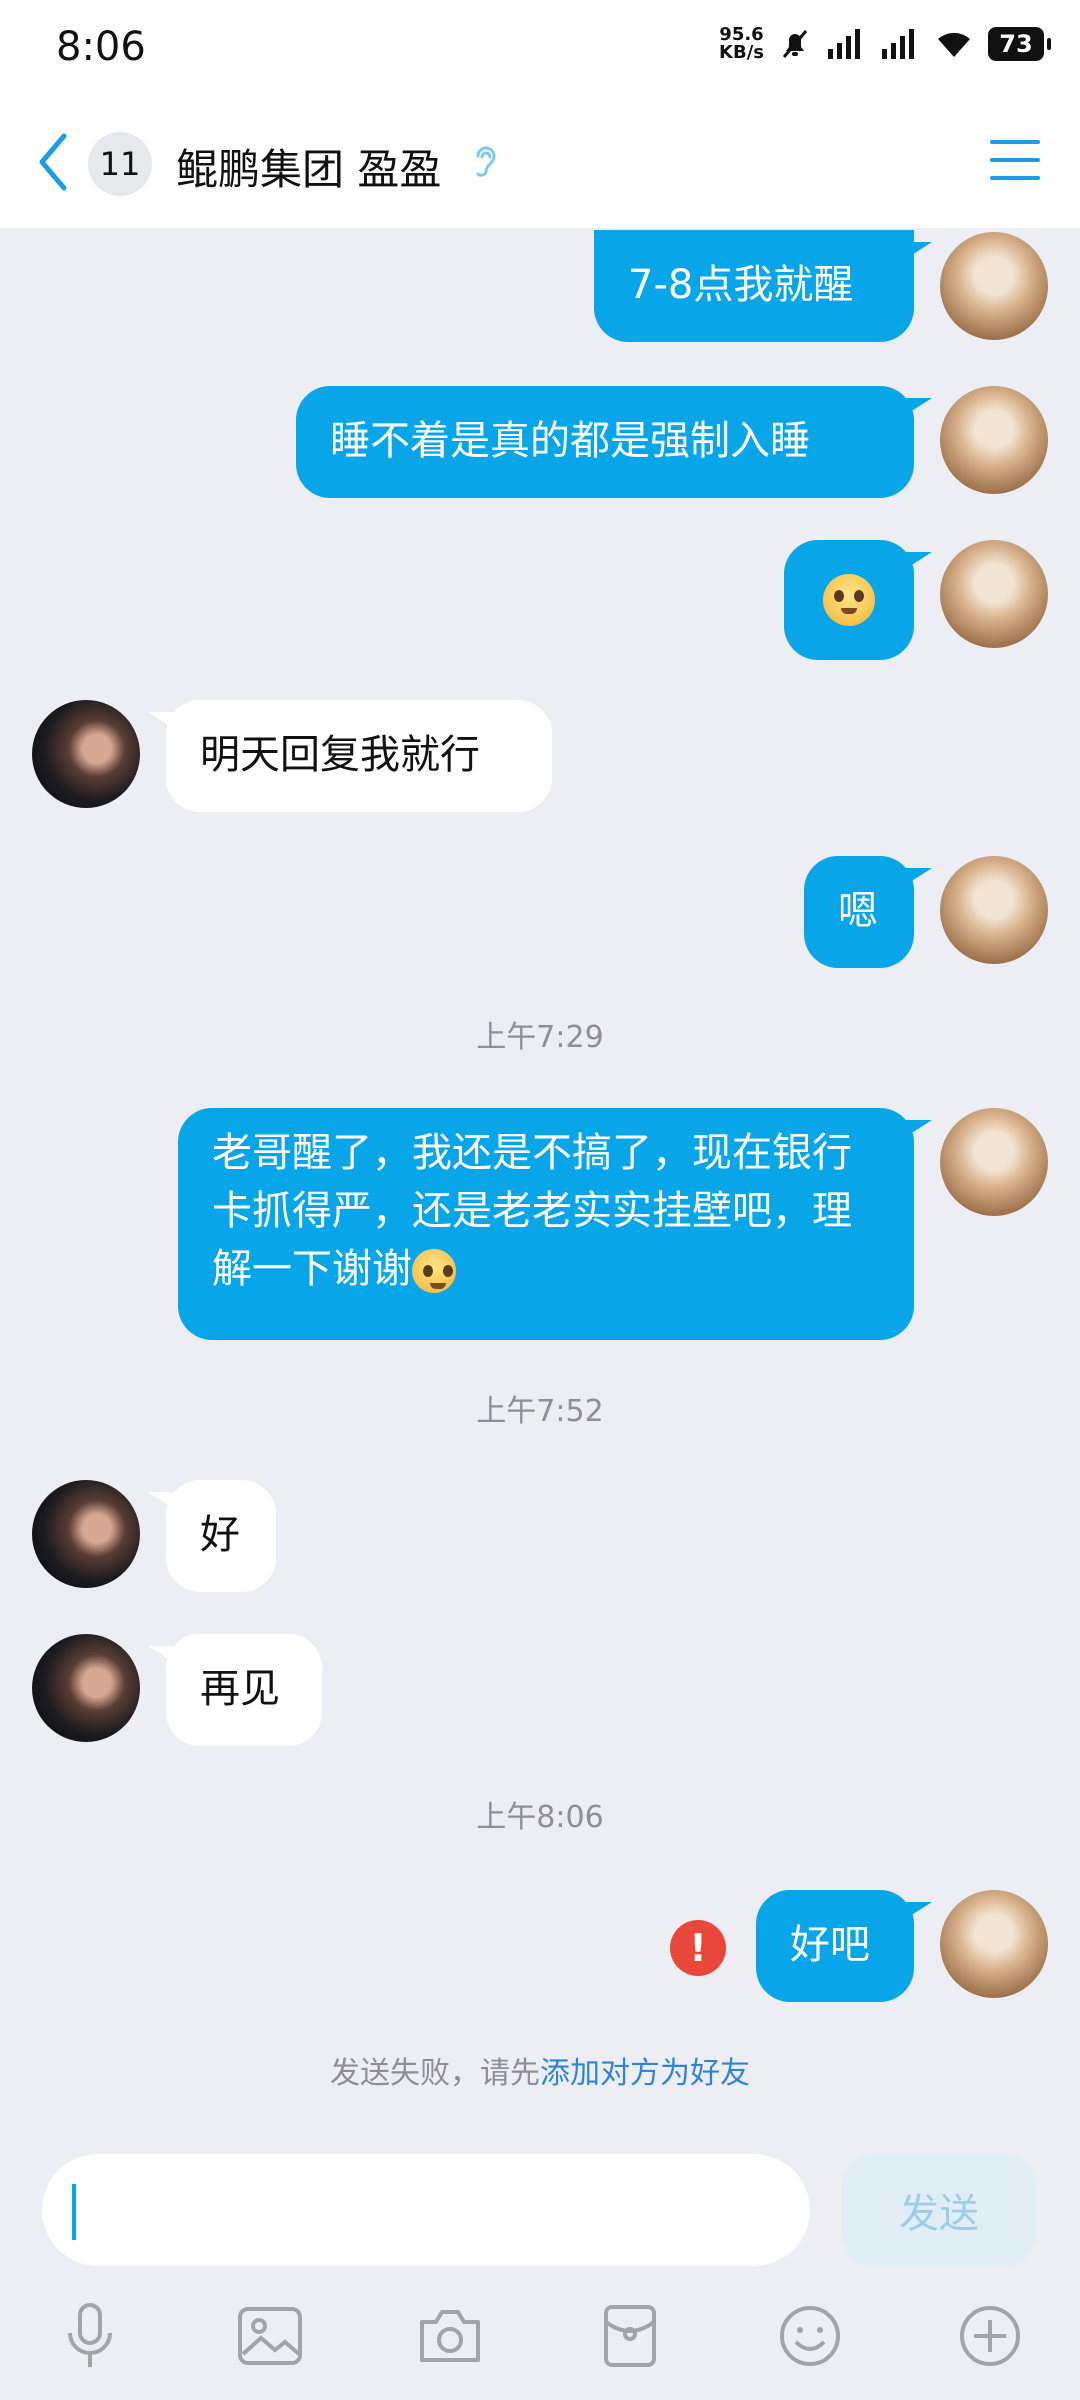  Describe the element at coordinates (990, 2336) in the screenshot. I see `plus-icon` at that location.